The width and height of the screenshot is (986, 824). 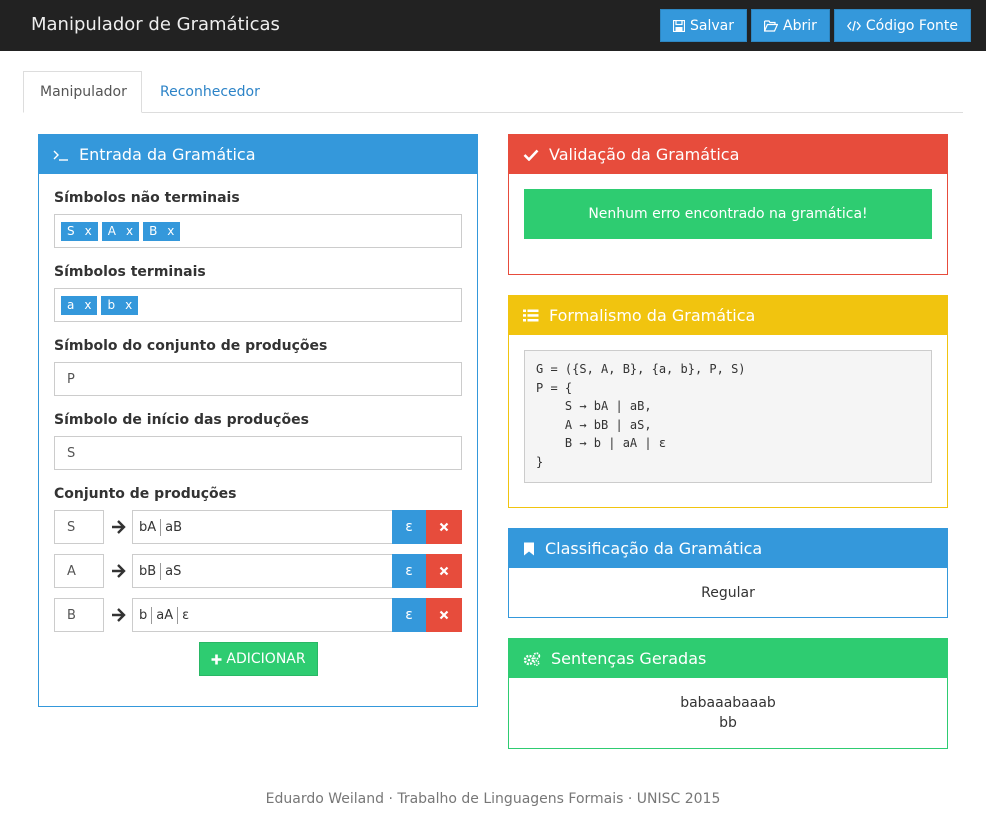 I want to click on production-rhs-input: b aA ε, so click(x=262, y=615).